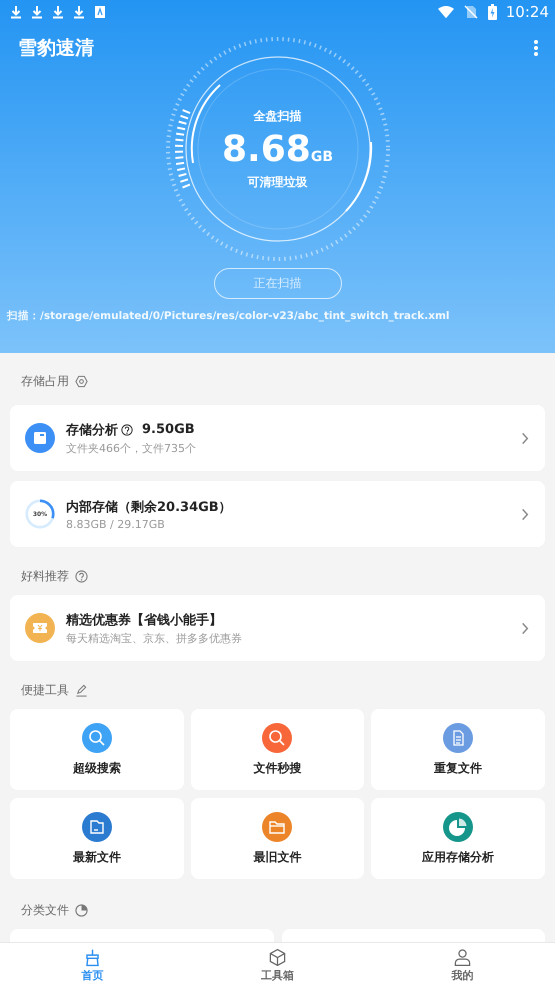 Image resolution: width=555 pixels, height=988 pixels. Describe the element at coordinates (458, 749) in the screenshot. I see `tool-tile: 重复文件` at that location.